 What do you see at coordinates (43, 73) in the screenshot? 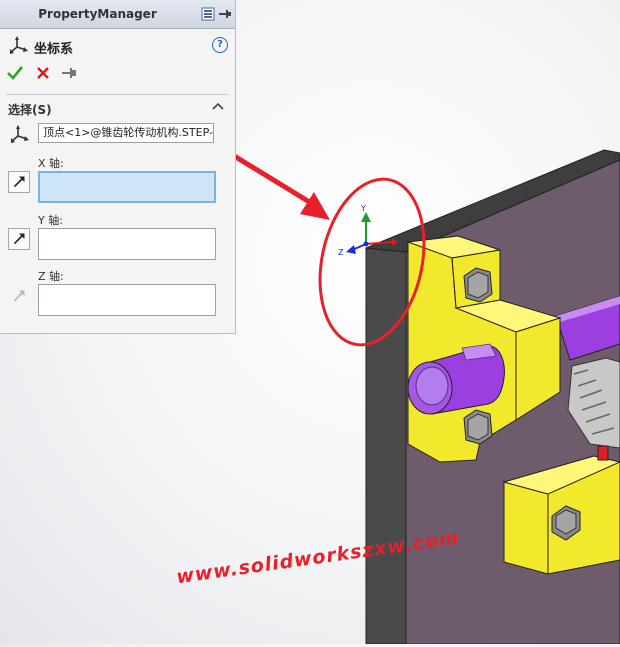
I see `cancel-button` at bounding box center [43, 73].